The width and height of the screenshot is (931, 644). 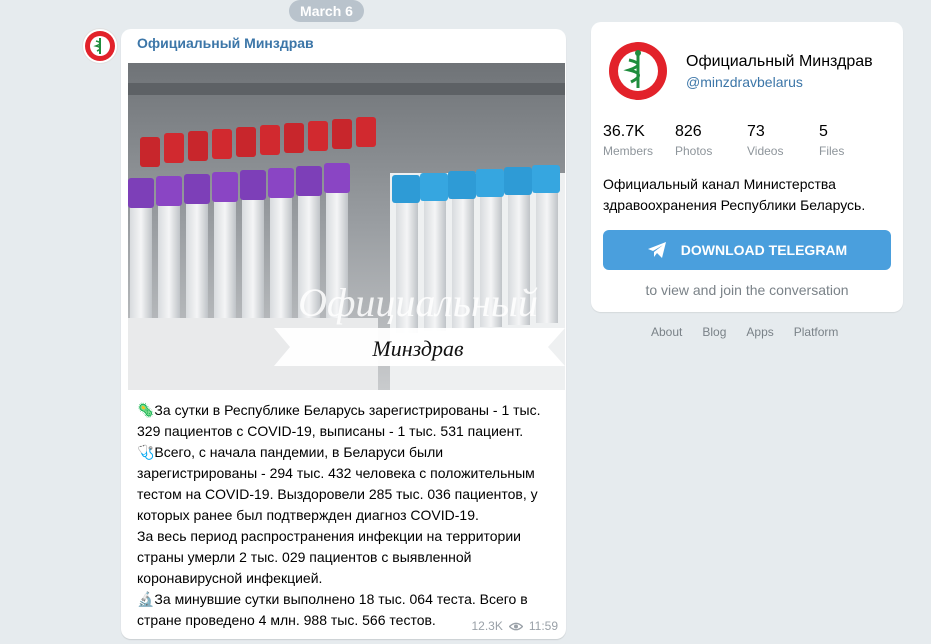 I want to click on eye-icon, so click(x=515, y=626).